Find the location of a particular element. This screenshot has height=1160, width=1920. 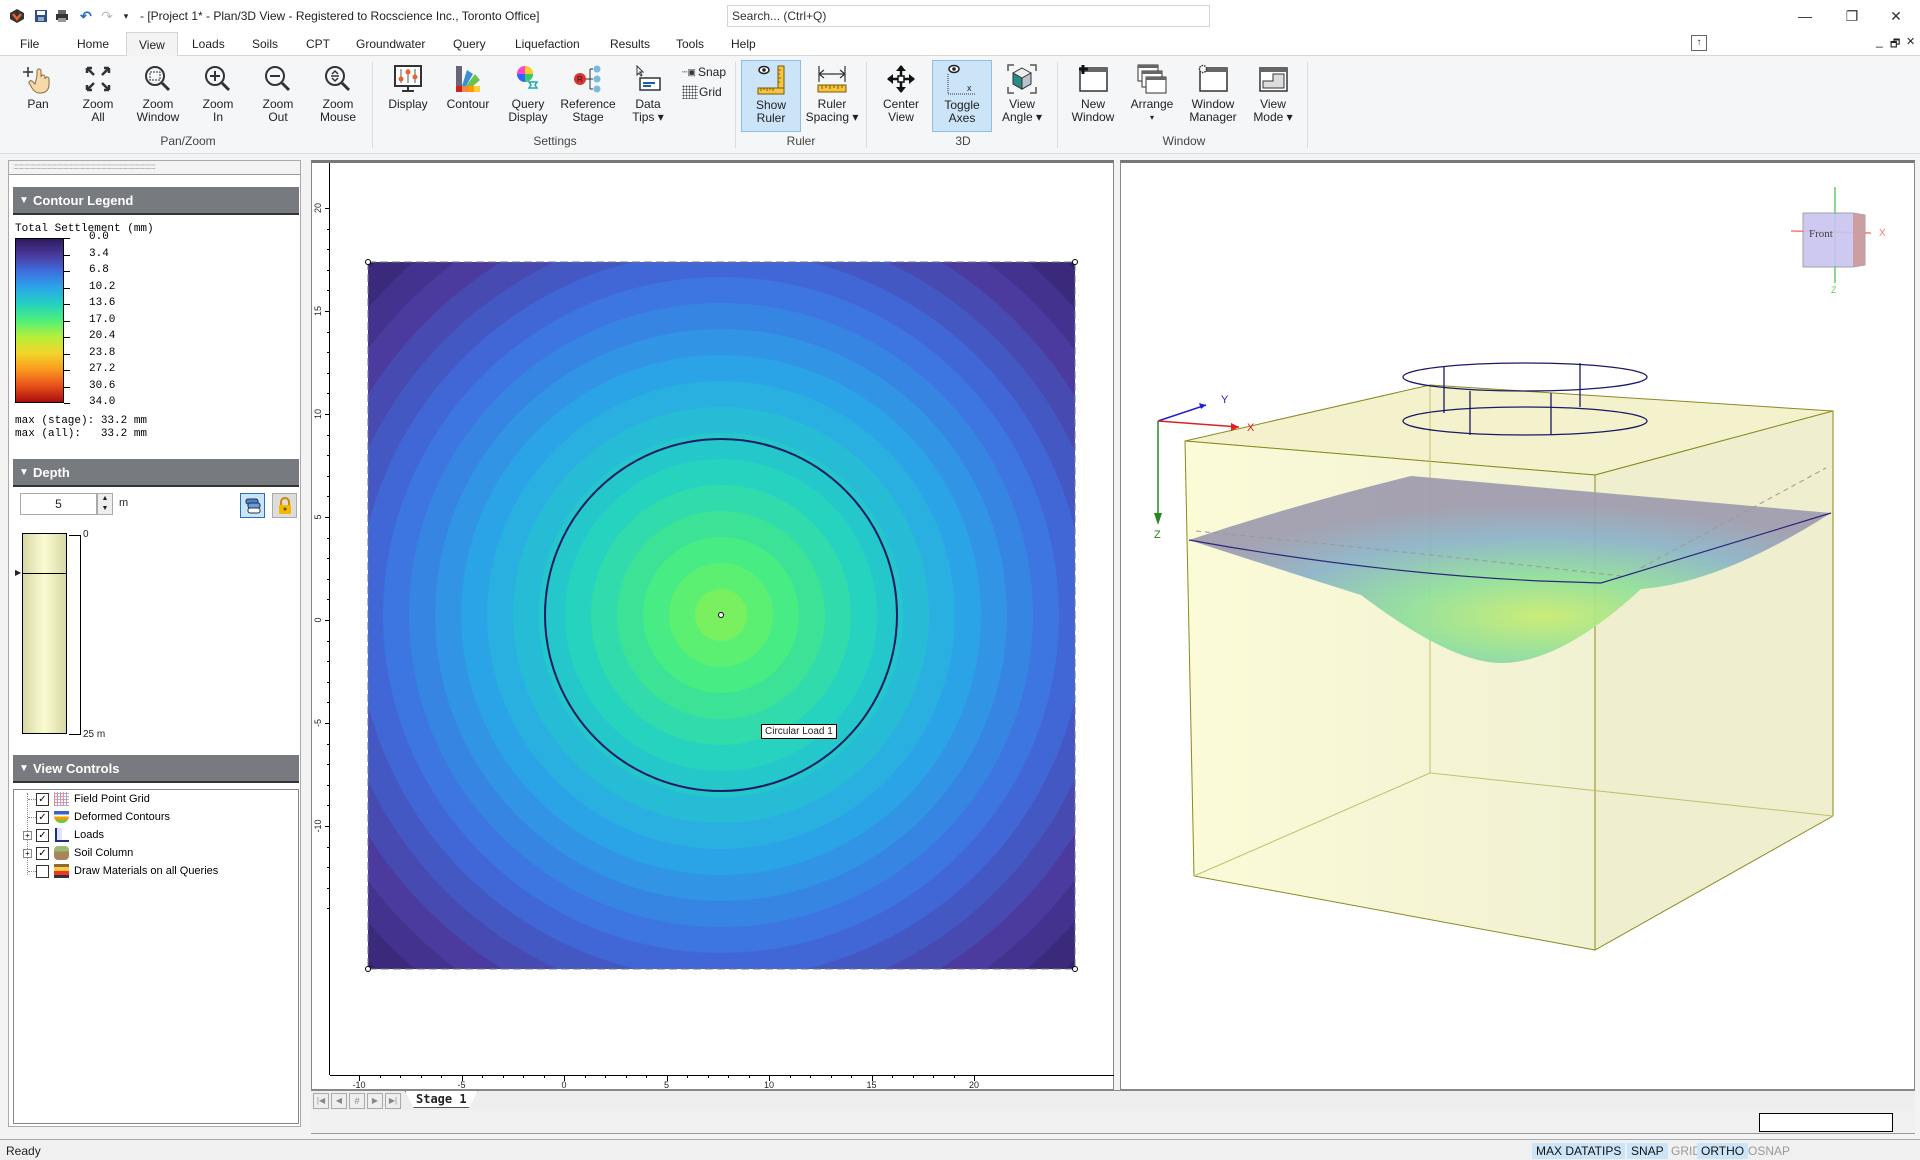

show-ruler-button: Show Ruler is located at coordinates (771, 96).